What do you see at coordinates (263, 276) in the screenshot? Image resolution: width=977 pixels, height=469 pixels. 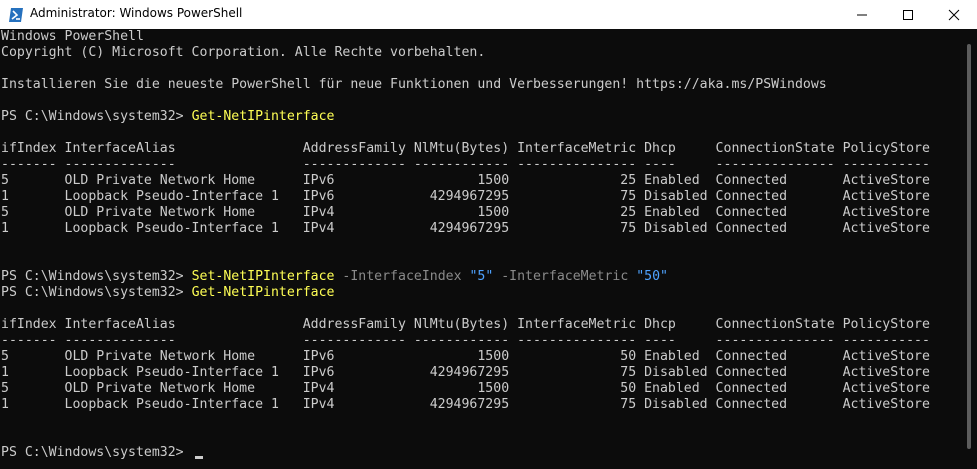 I see `command-text: Set-NetIPInterface` at bounding box center [263, 276].